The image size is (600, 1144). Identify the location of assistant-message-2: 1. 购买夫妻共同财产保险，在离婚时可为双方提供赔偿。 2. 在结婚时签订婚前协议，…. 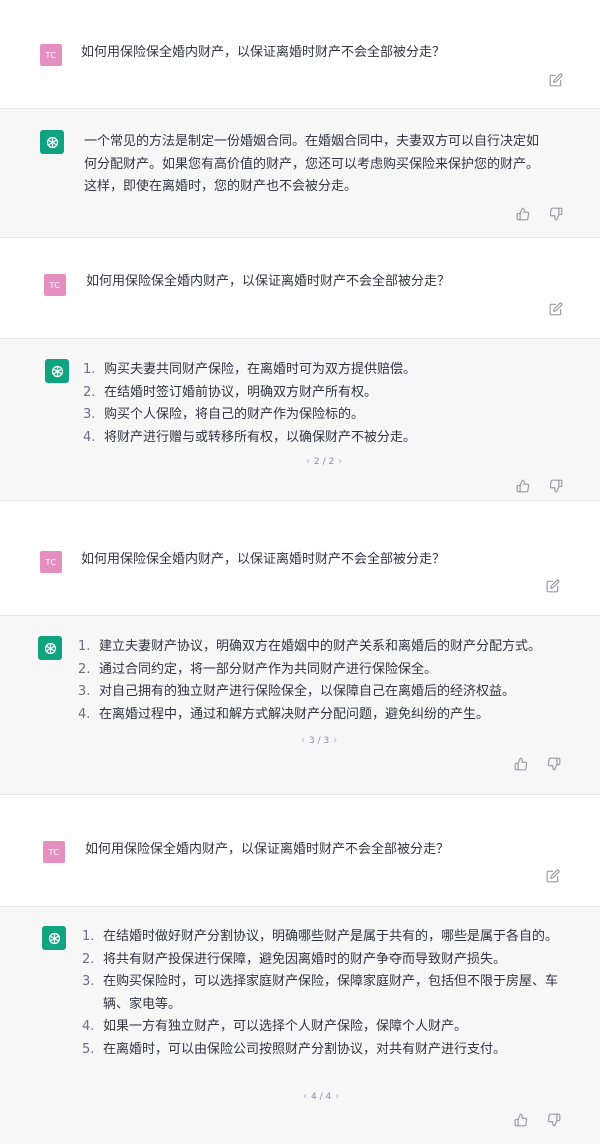
(300, 419).